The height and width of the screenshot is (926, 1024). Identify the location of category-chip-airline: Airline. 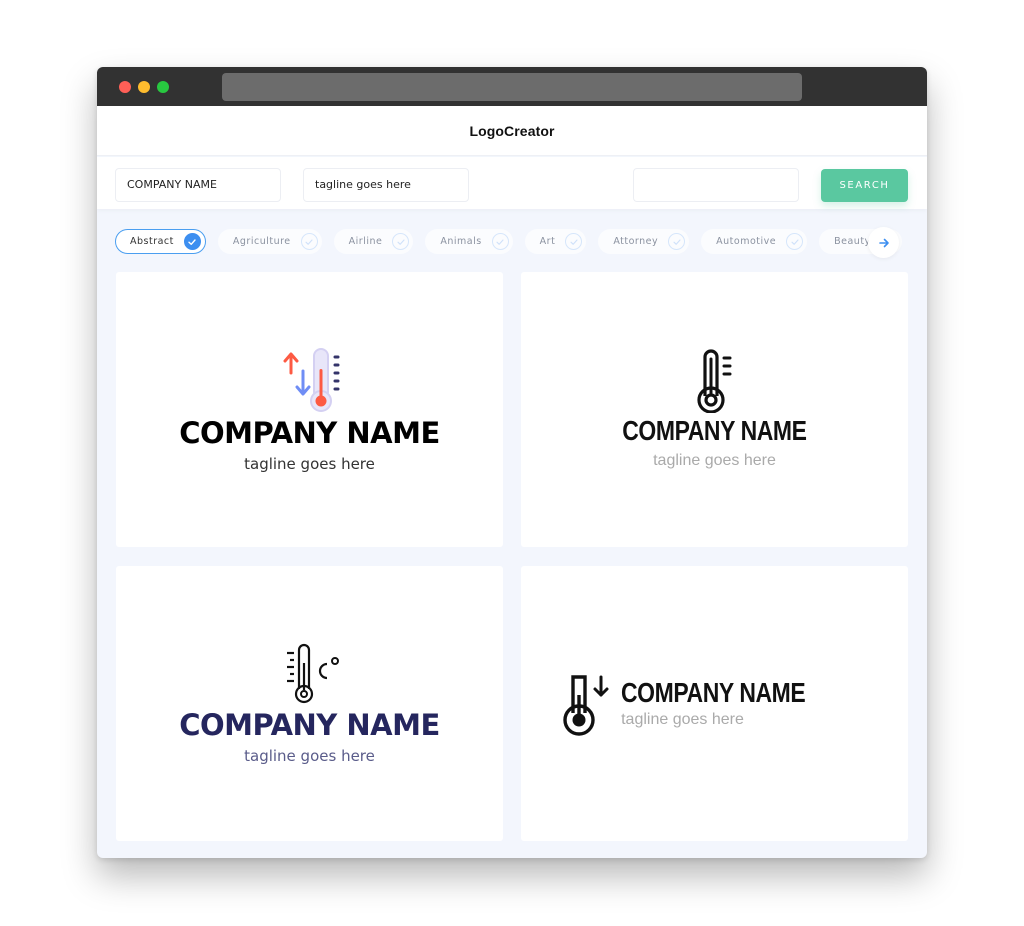
(373, 241).